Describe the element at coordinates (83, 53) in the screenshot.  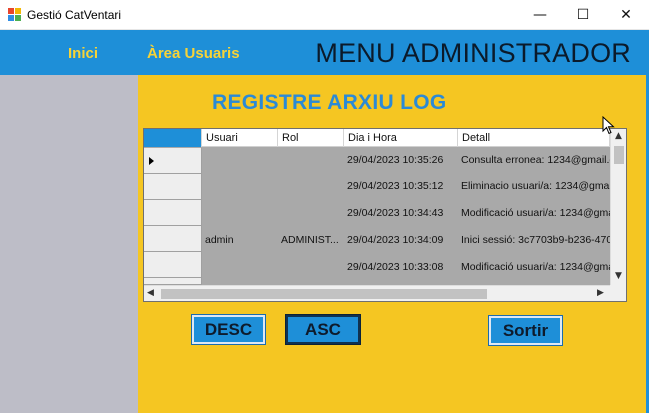
I see `menu-item-inici: Inici` at that location.